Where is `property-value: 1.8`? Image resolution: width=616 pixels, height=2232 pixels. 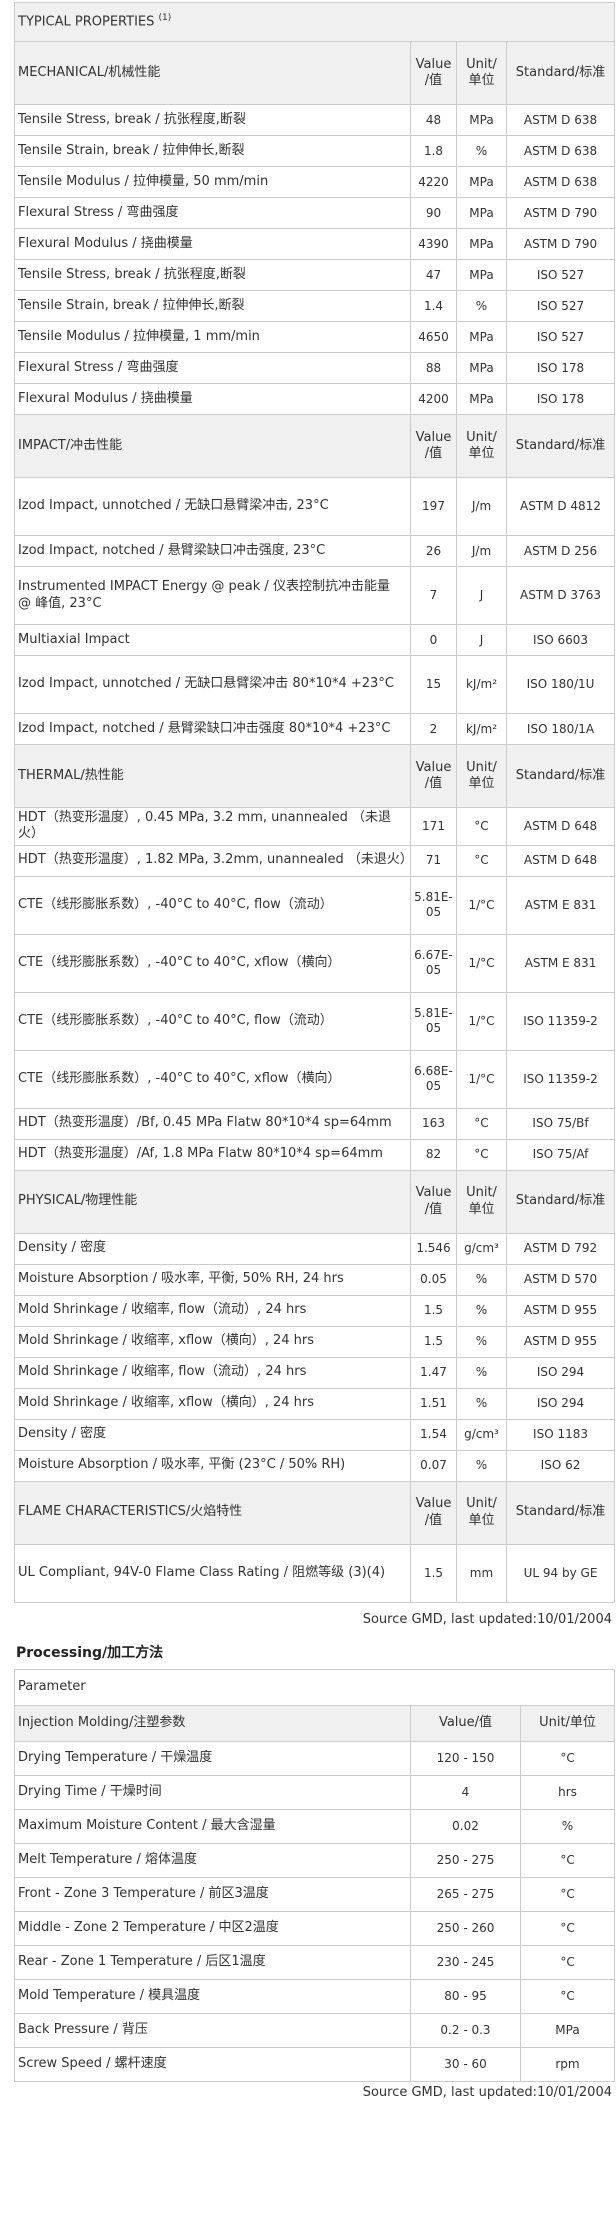 property-value: 1.8 is located at coordinates (433, 151).